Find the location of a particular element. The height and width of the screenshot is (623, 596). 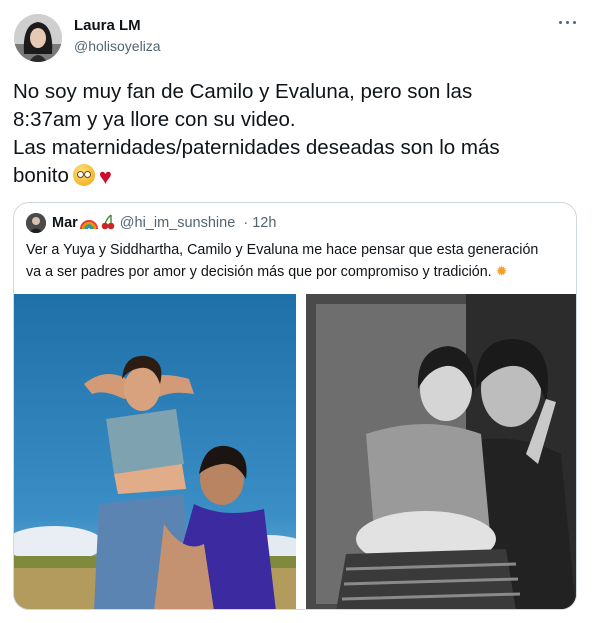

quoted-author-avatar-image is located at coordinates (36, 223).